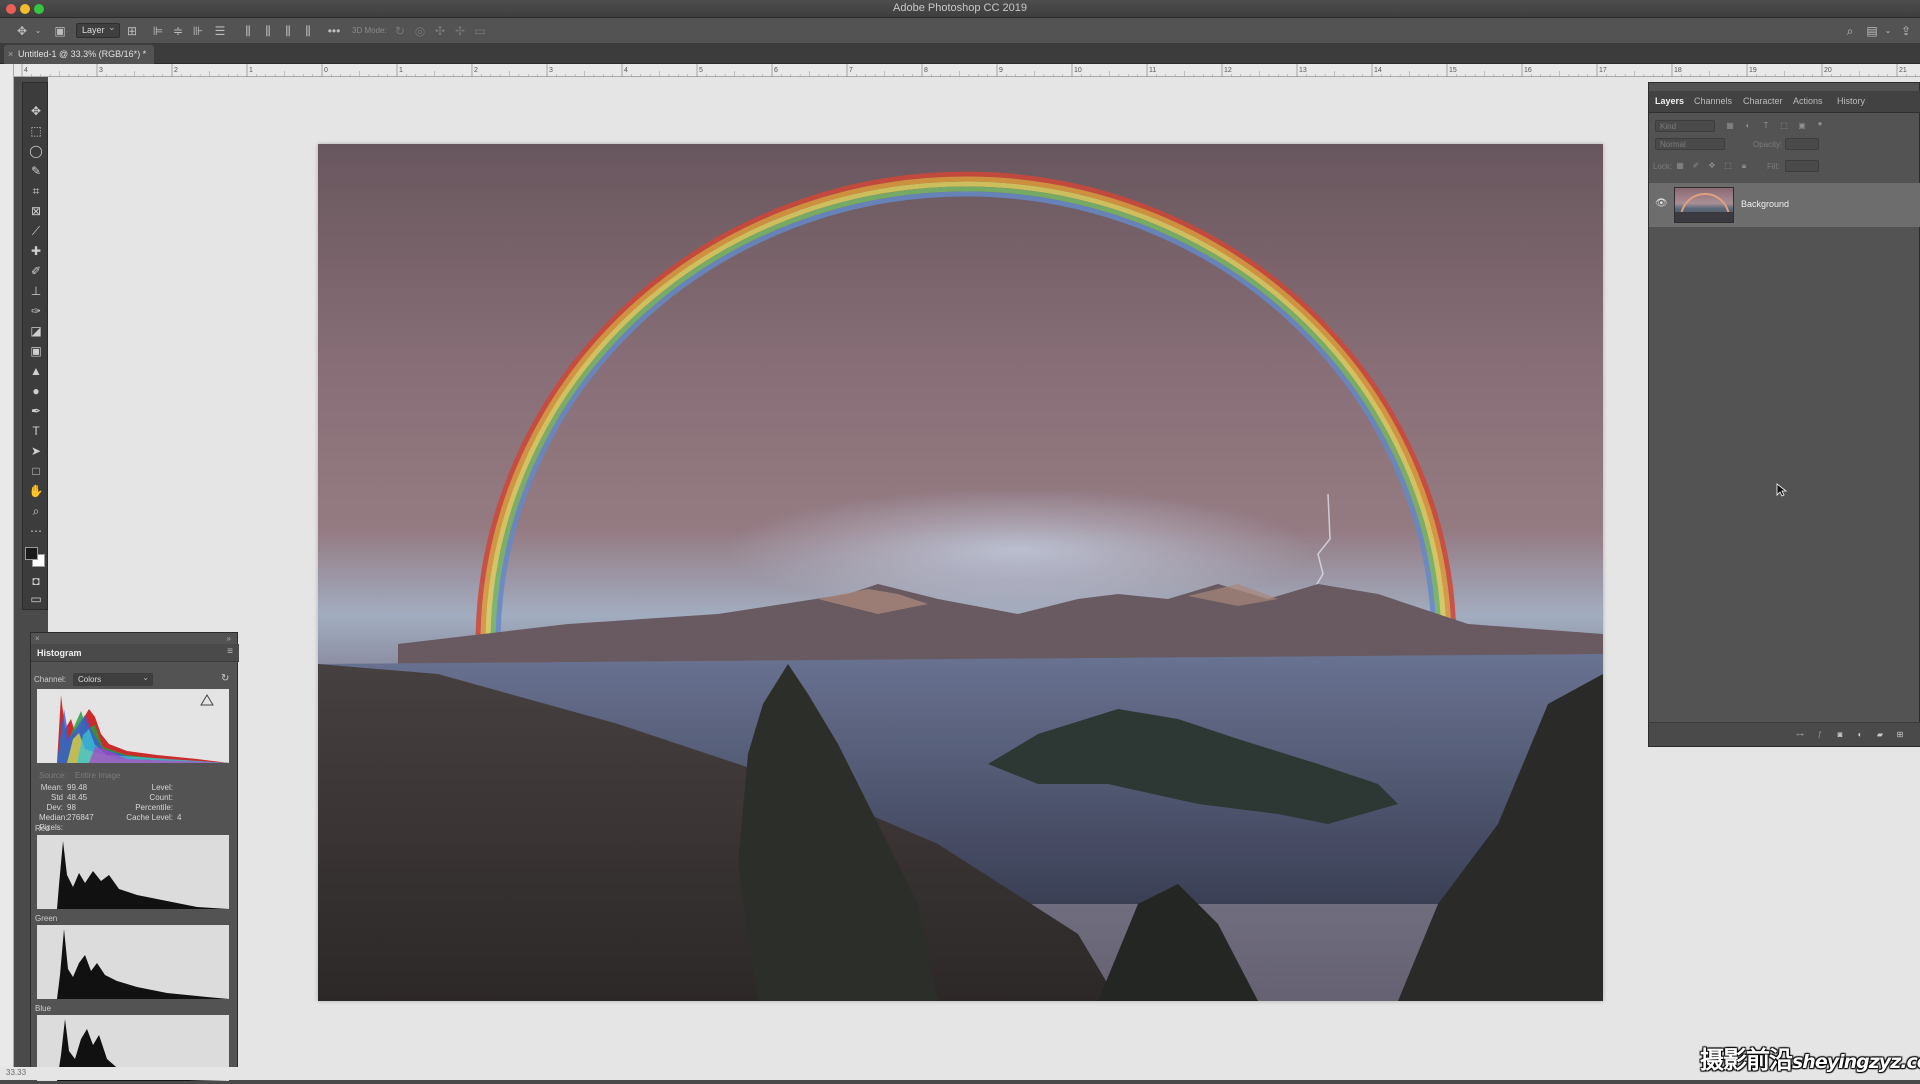  Describe the element at coordinates (1378, 70) in the screenshot. I see `ruler-tick-label: 14` at that location.